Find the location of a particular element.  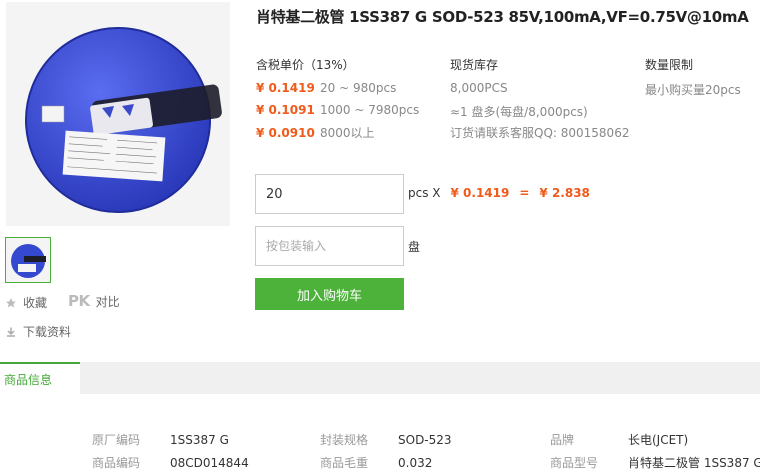

compare-button: PK 对比 is located at coordinates (94, 301).